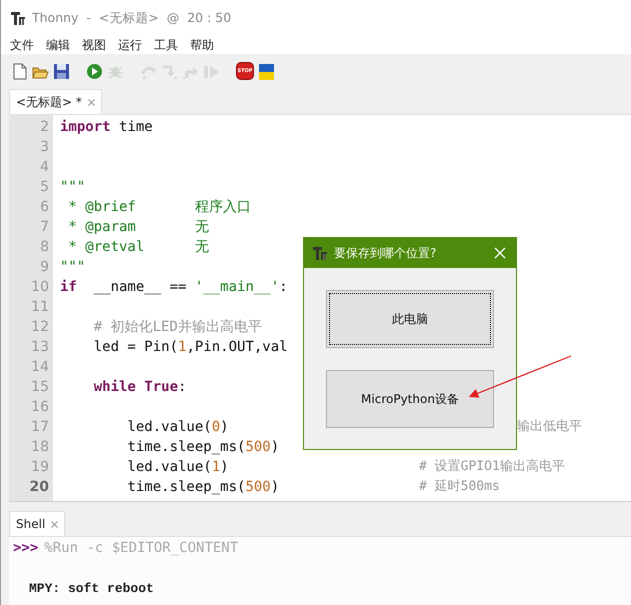  Describe the element at coordinates (44, 227) in the screenshot. I see `line-number: 7` at that location.